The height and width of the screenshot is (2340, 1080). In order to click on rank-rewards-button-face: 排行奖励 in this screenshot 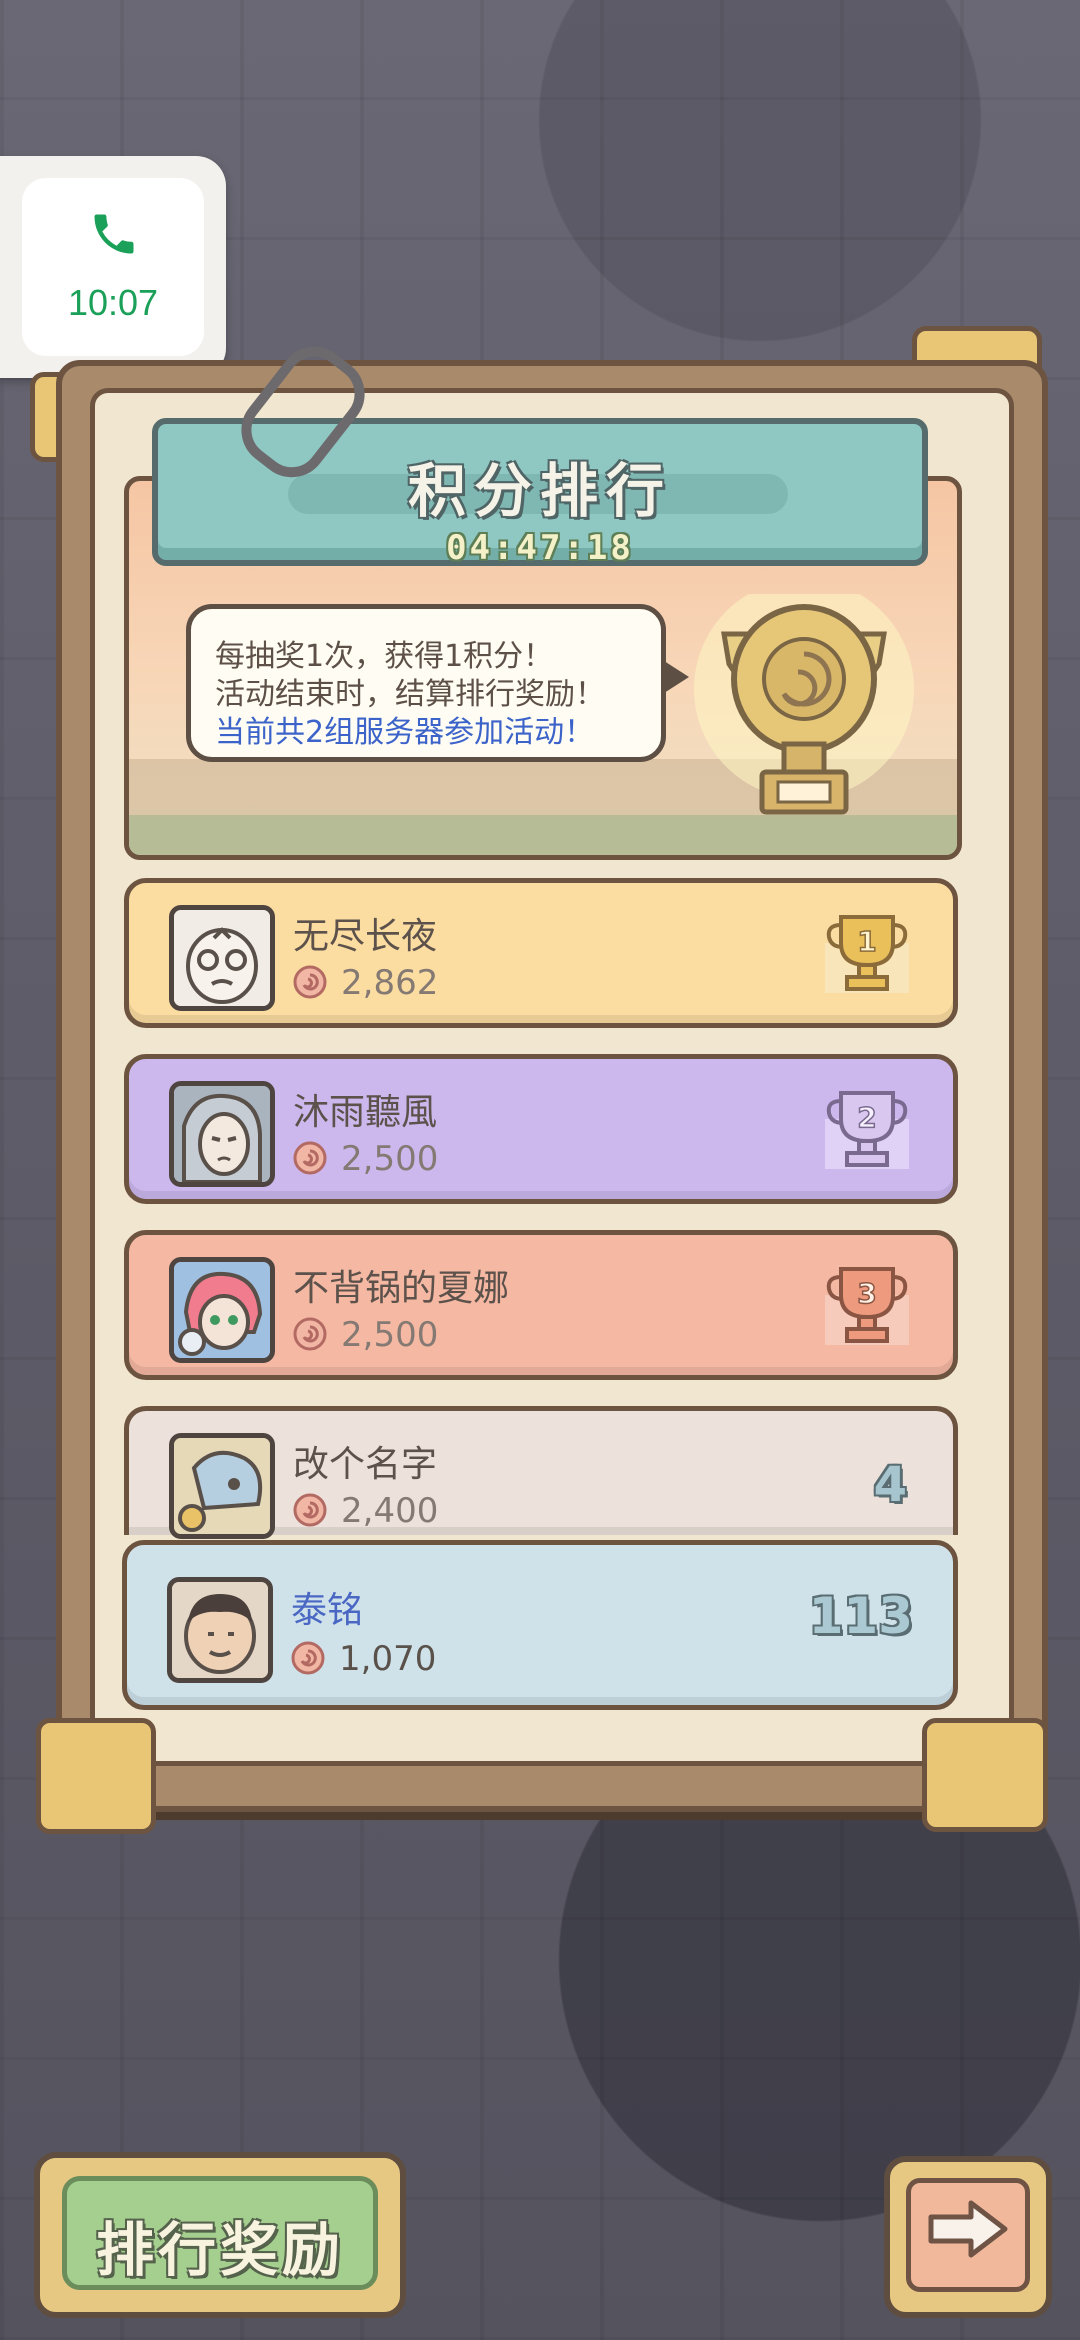, I will do `click(220, 2233)`.